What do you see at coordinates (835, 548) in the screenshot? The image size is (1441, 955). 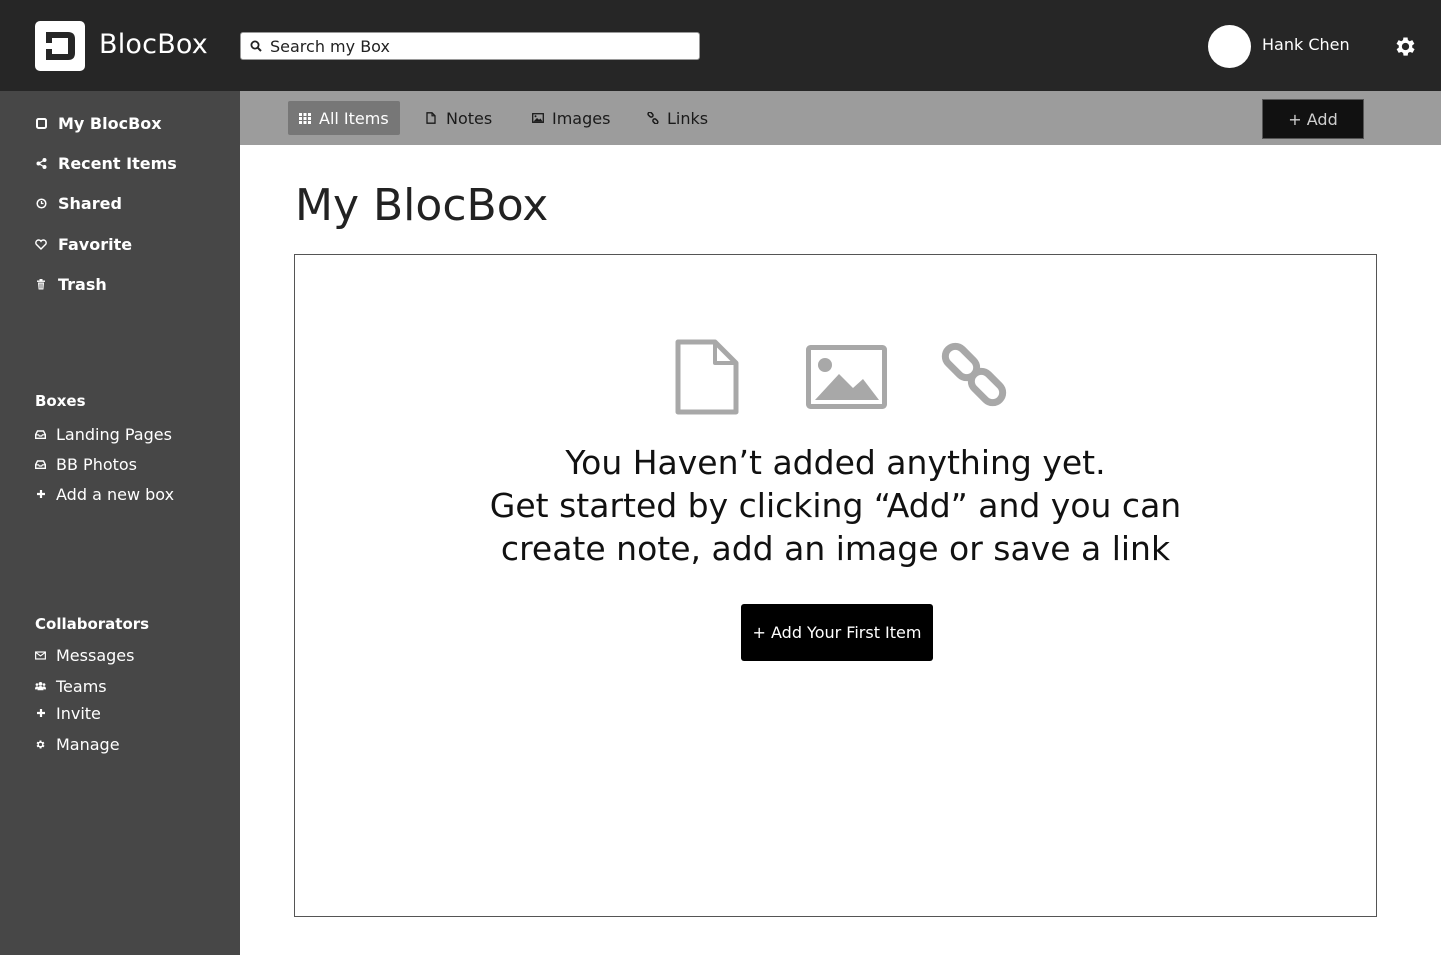 I see `empty-state-line: create note, add an image or save a link` at bounding box center [835, 548].